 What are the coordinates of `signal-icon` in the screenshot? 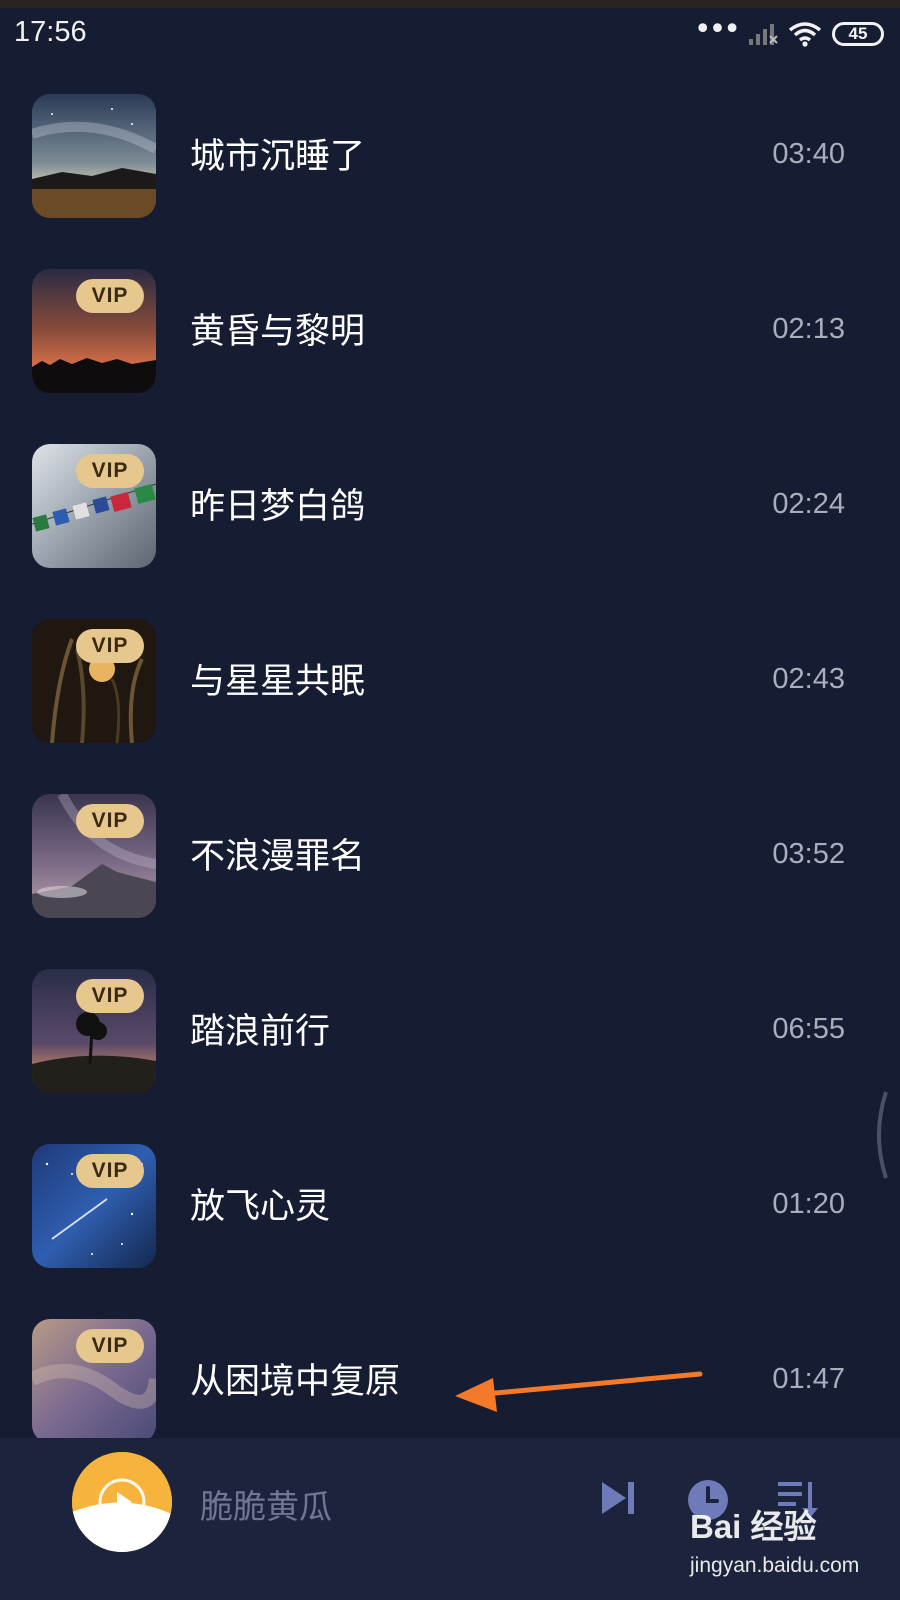 It's located at (763, 34).